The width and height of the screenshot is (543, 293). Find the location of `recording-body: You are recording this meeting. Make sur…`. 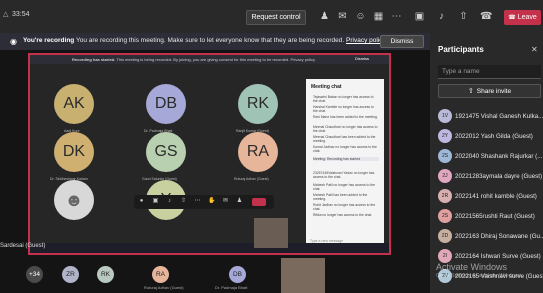

recording-body: You are recording this meeting. Make sur… is located at coordinates (210, 40).